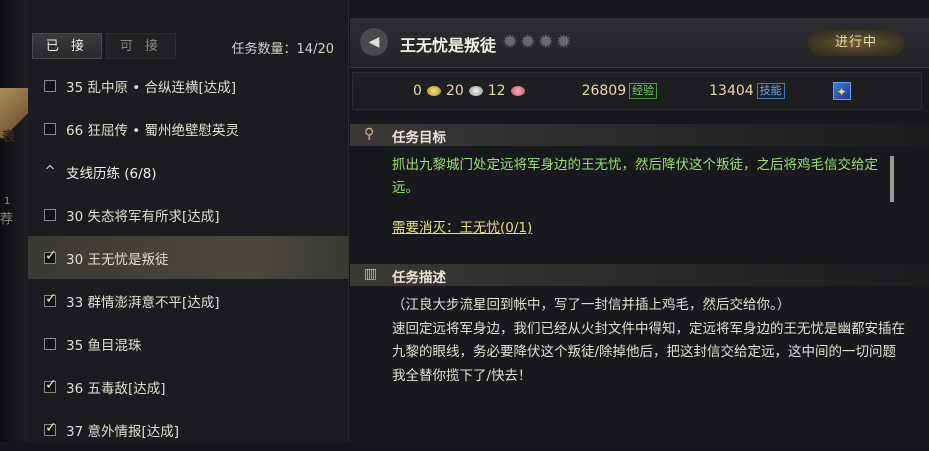 This screenshot has width=929, height=451. I want to click on skill-tag: 技能, so click(770, 91).